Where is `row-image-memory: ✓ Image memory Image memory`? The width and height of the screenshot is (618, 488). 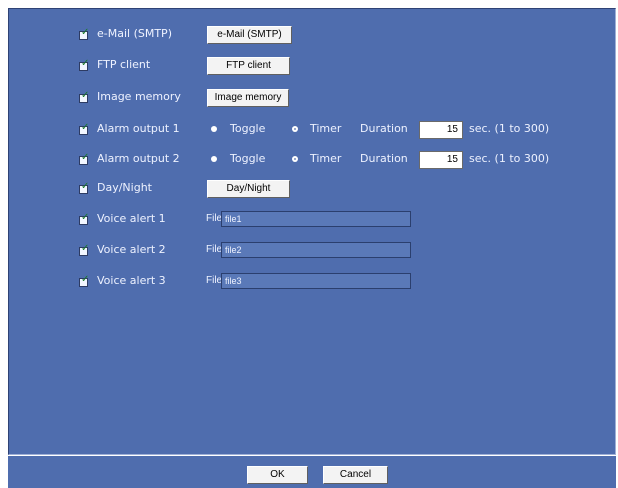 row-image-memory: ✓ Image memory Image memory is located at coordinates (312, 100).